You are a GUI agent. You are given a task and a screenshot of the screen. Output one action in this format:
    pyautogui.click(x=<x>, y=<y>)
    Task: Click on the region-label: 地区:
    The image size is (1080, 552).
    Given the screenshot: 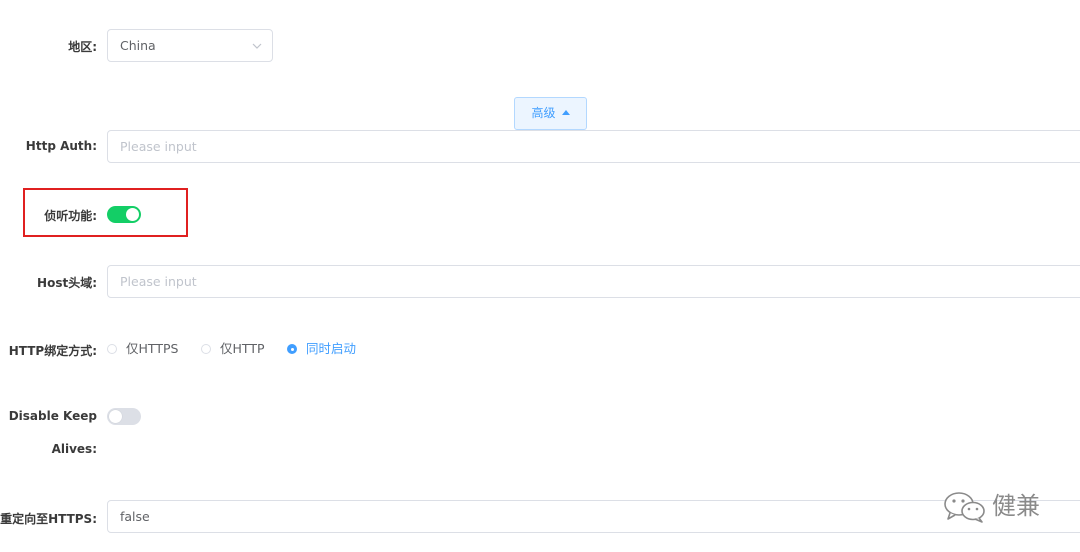 What is the action you would take?
    pyautogui.click(x=82, y=47)
    